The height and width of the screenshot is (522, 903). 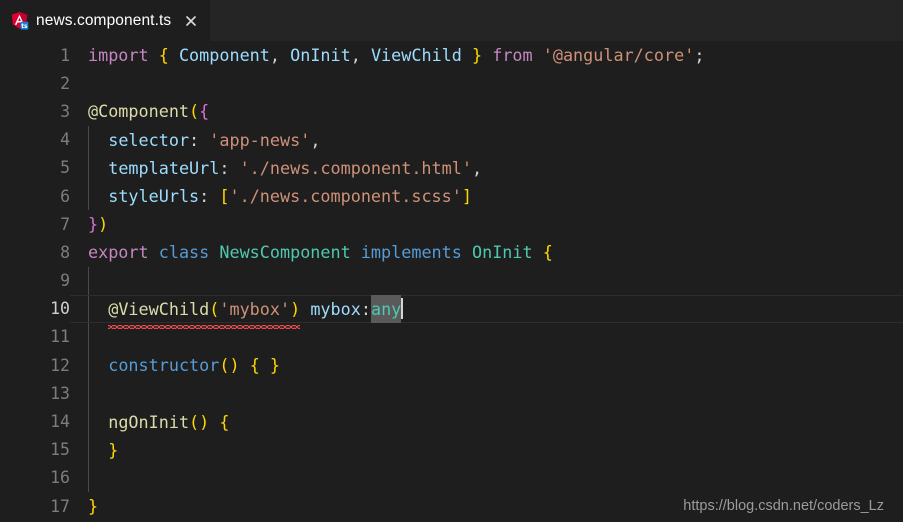 I want to click on code-line-content: }, so click(x=486, y=449).